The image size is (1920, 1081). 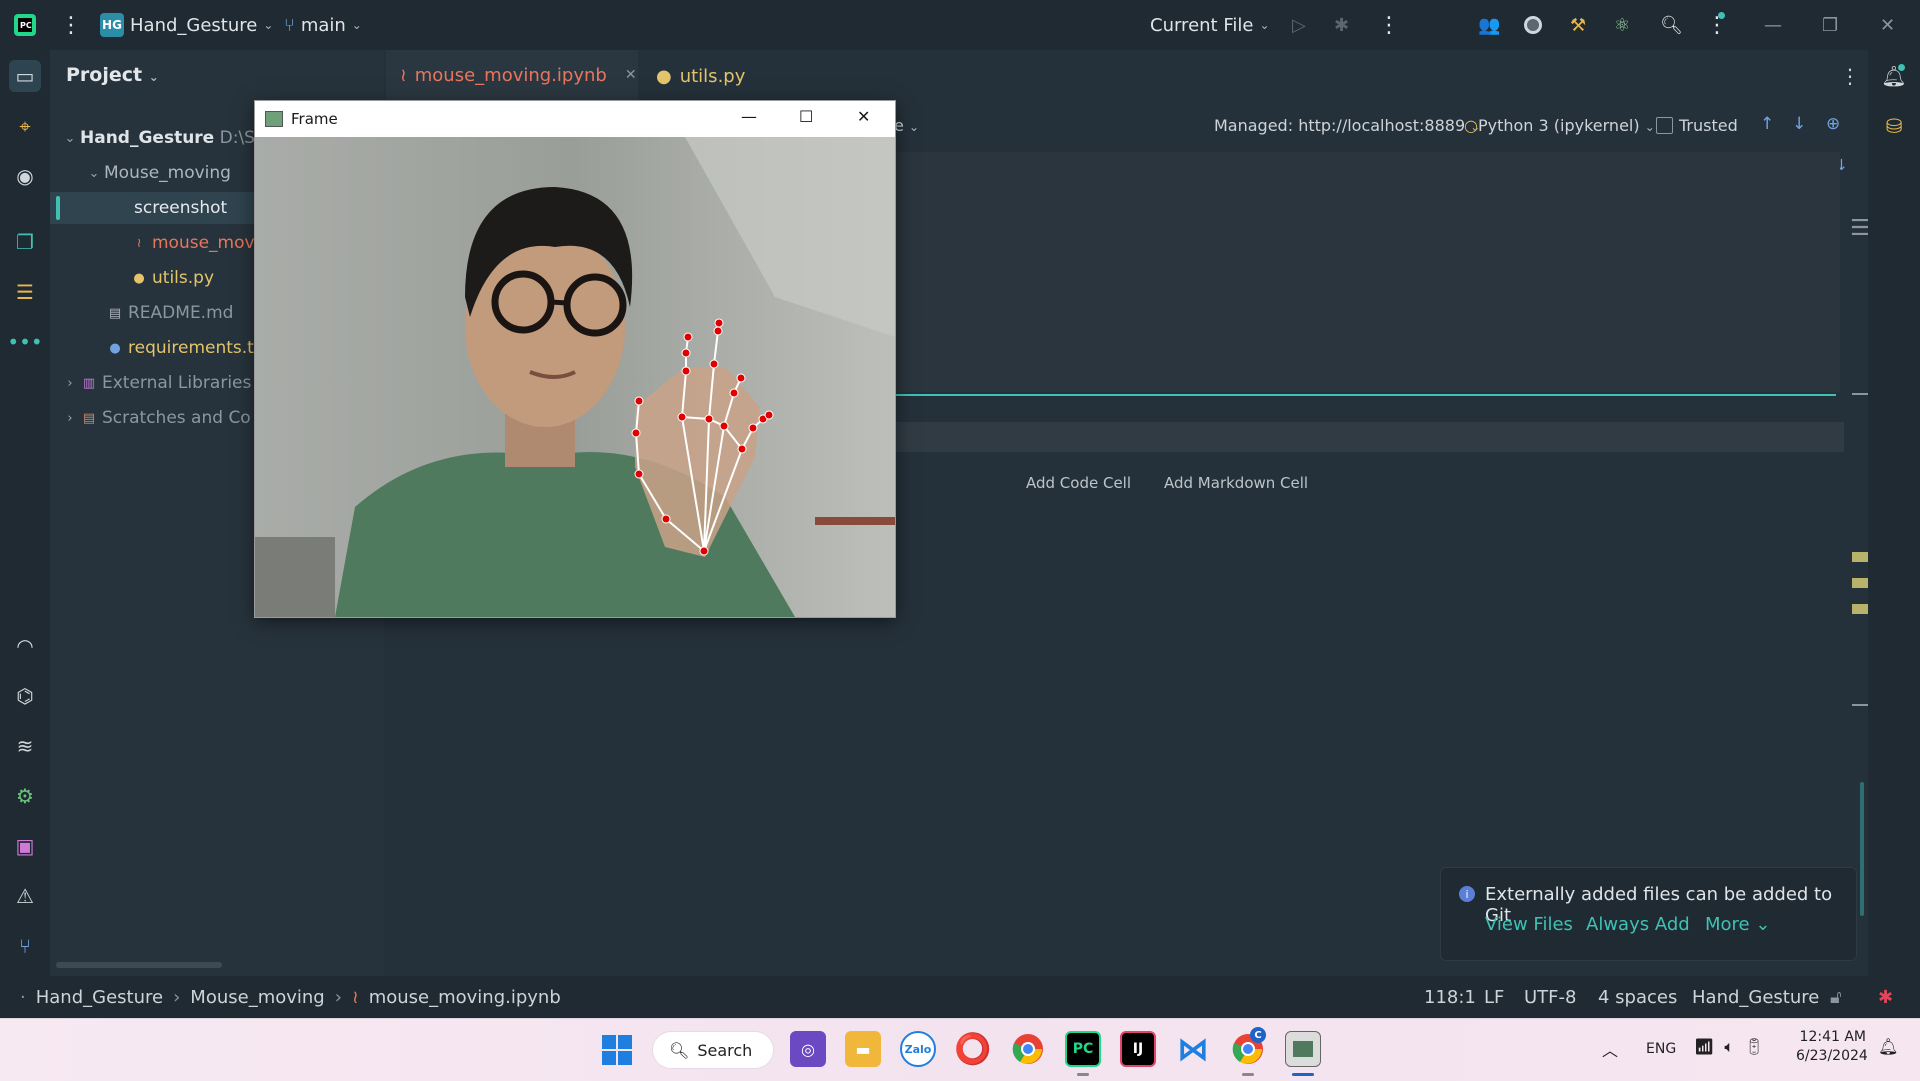 I want to click on more-actions-icon: ⋮, so click(x=1389, y=25).